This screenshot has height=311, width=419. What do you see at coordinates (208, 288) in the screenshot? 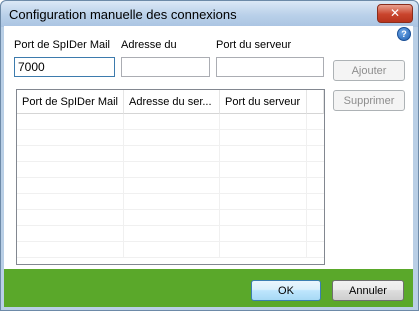
I see `button-bar: OK Annuler` at bounding box center [208, 288].